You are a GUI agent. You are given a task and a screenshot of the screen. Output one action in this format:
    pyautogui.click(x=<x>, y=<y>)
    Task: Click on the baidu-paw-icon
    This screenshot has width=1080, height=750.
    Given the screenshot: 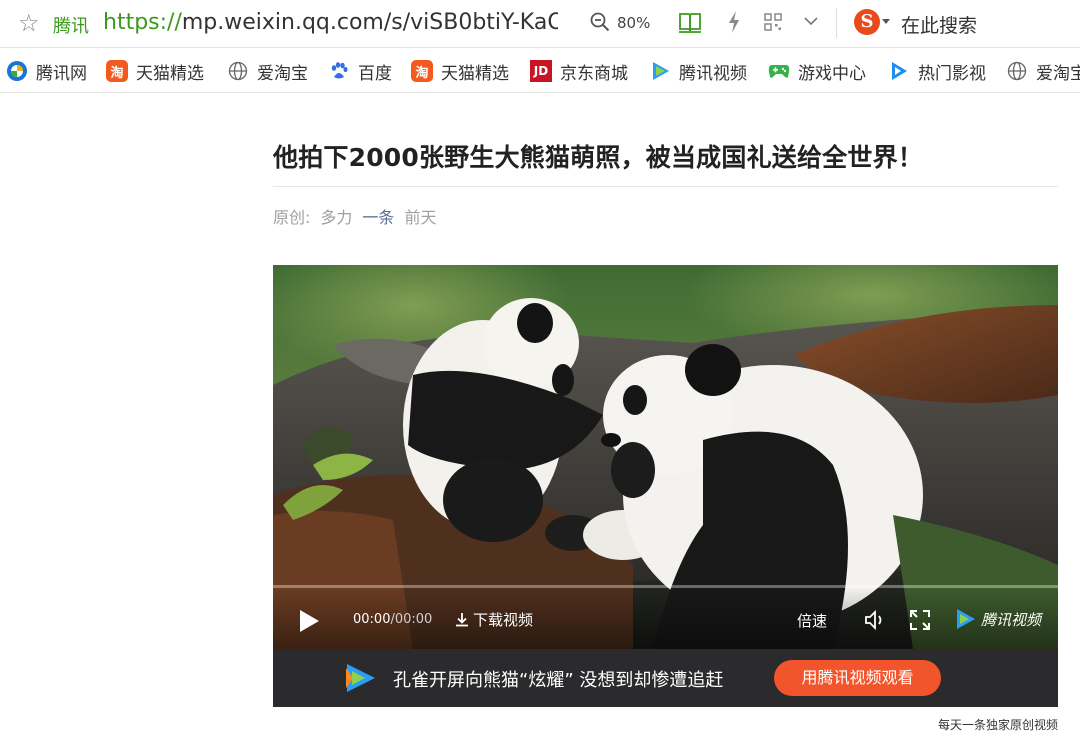 What is the action you would take?
    pyautogui.click(x=339, y=71)
    